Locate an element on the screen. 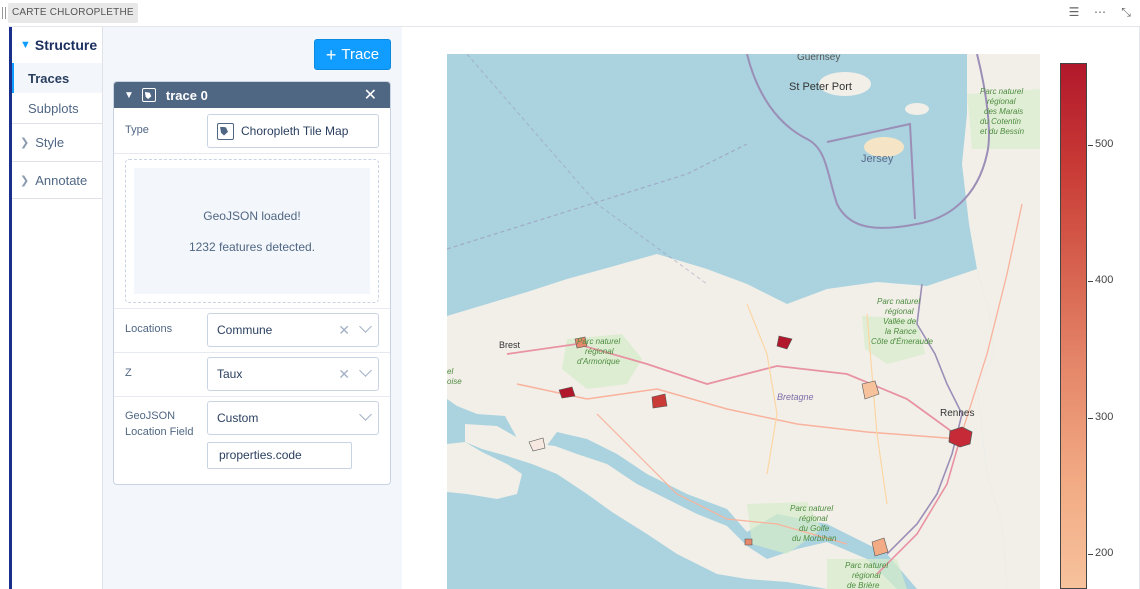 This screenshot has height=589, width=1140. z-value: Taux is located at coordinates (230, 374).